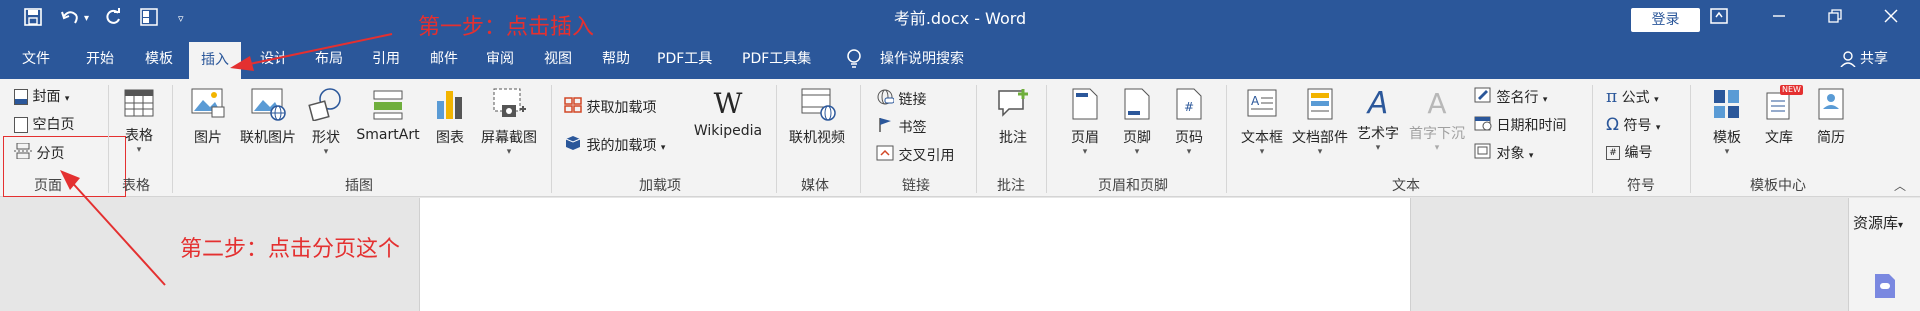  I want to click on tab-file: 文件, so click(36, 59).